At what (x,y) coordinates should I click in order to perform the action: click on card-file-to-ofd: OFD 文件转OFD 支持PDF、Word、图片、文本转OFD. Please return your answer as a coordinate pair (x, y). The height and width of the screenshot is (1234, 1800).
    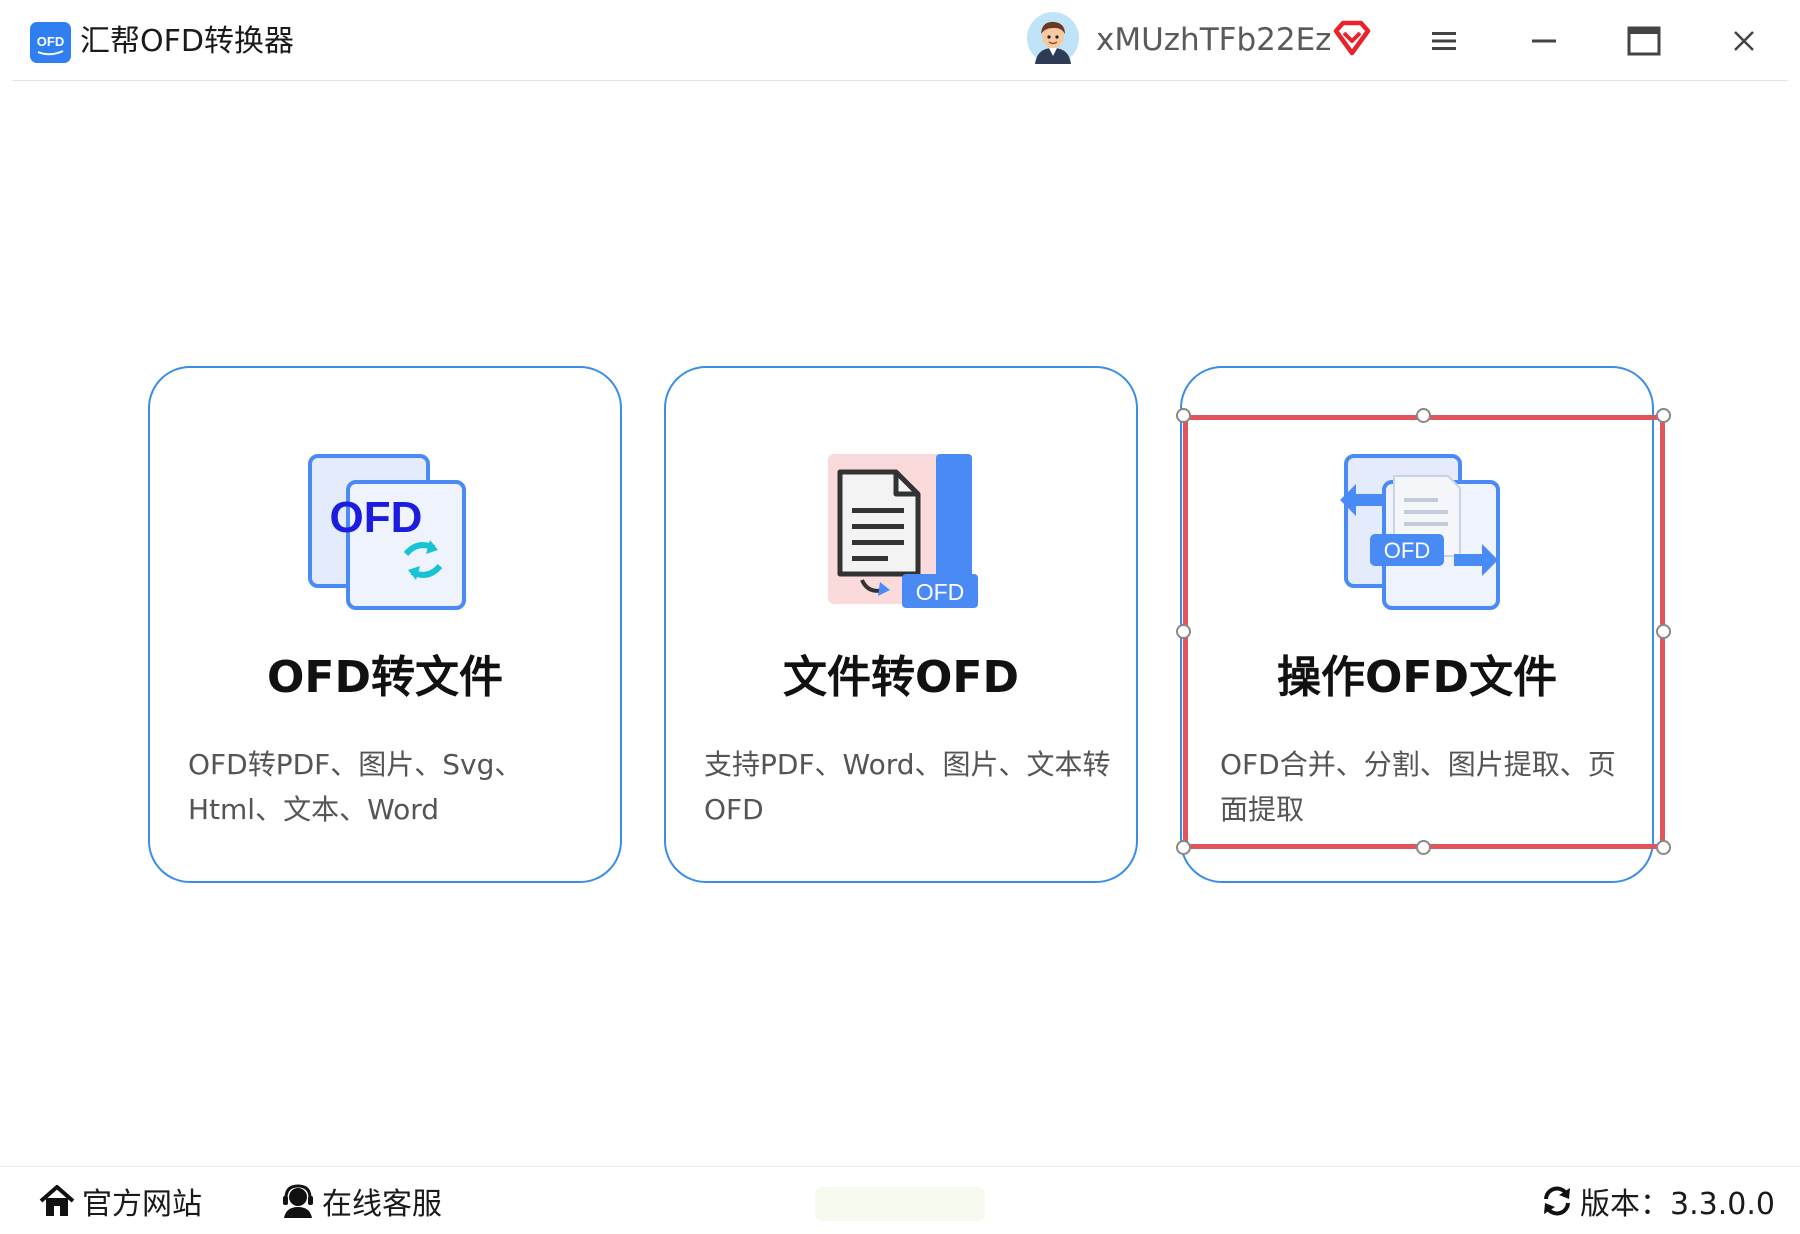
    Looking at the image, I should click on (901, 624).